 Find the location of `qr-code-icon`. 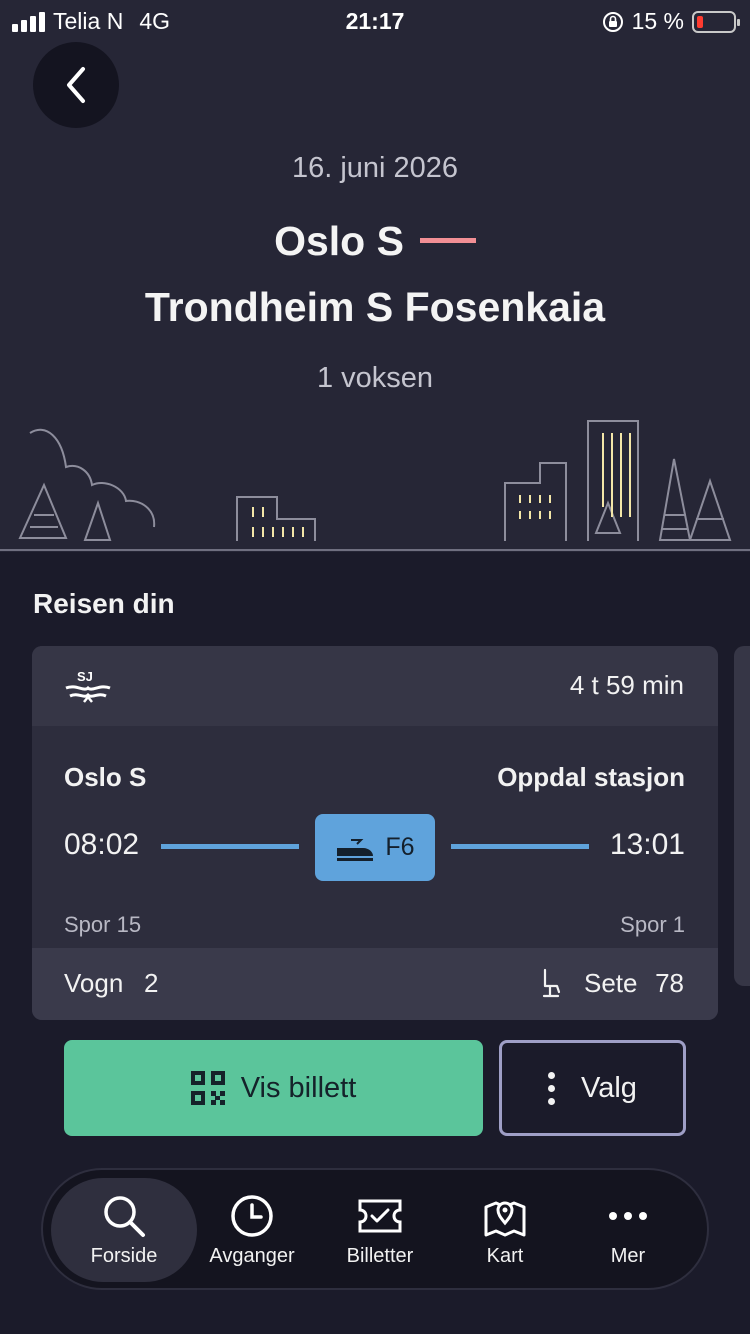

qr-code-icon is located at coordinates (207, 1088).